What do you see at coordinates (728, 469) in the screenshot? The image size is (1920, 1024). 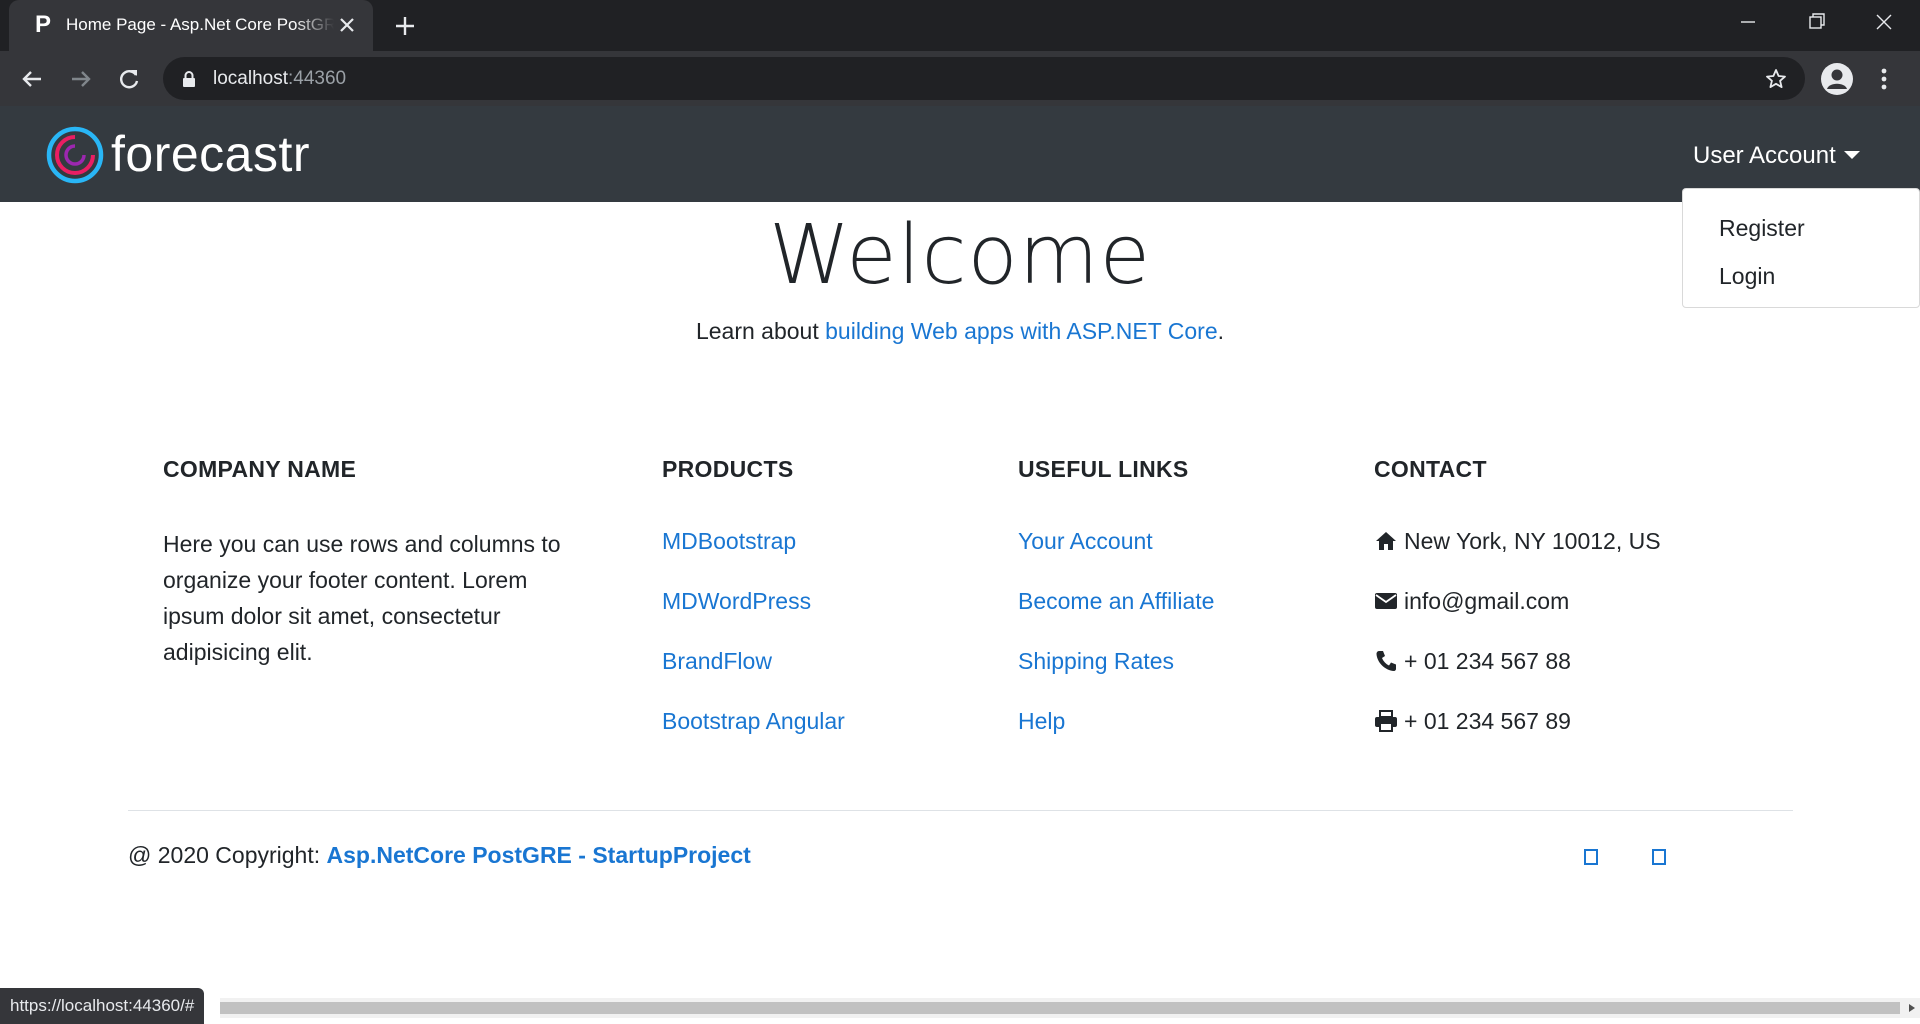 I see `products-heading: PRODUCTS` at bounding box center [728, 469].